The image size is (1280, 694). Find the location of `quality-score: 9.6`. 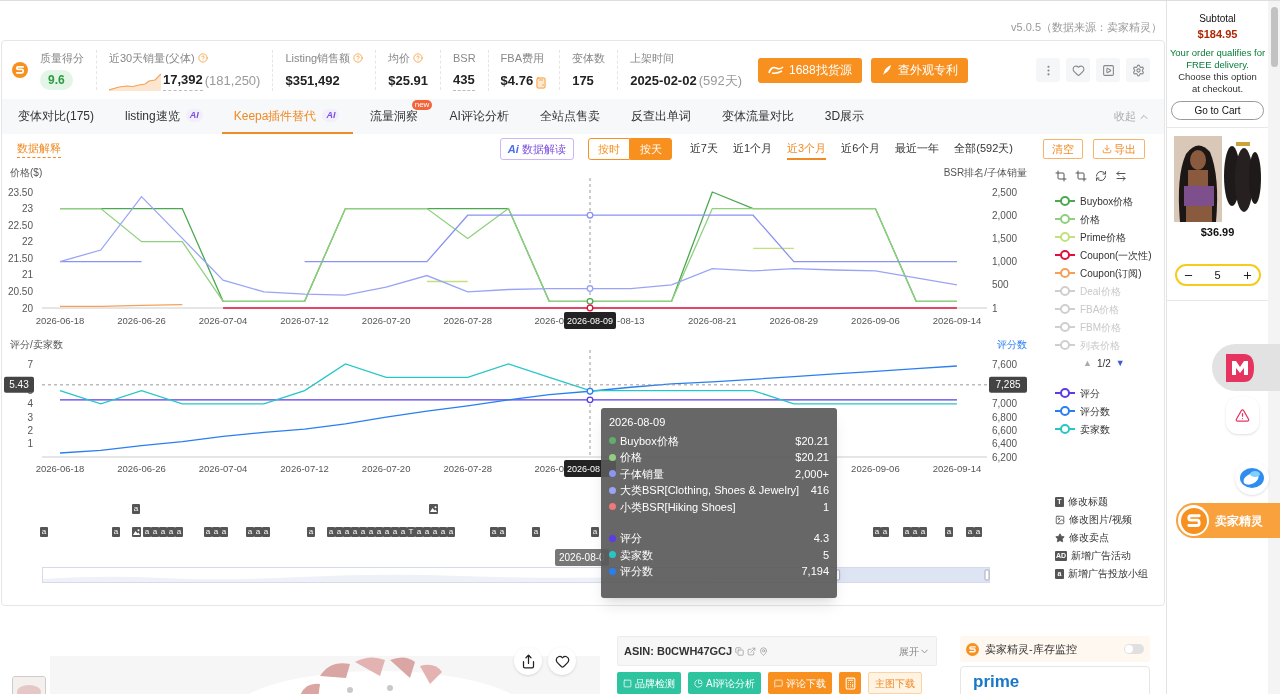

quality-score: 9.6 is located at coordinates (56, 80).